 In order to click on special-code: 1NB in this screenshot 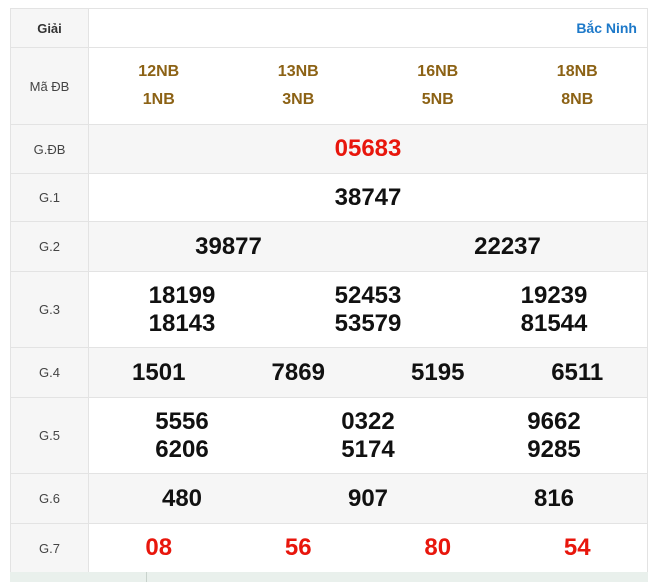, I will do `click(158, 99)`.